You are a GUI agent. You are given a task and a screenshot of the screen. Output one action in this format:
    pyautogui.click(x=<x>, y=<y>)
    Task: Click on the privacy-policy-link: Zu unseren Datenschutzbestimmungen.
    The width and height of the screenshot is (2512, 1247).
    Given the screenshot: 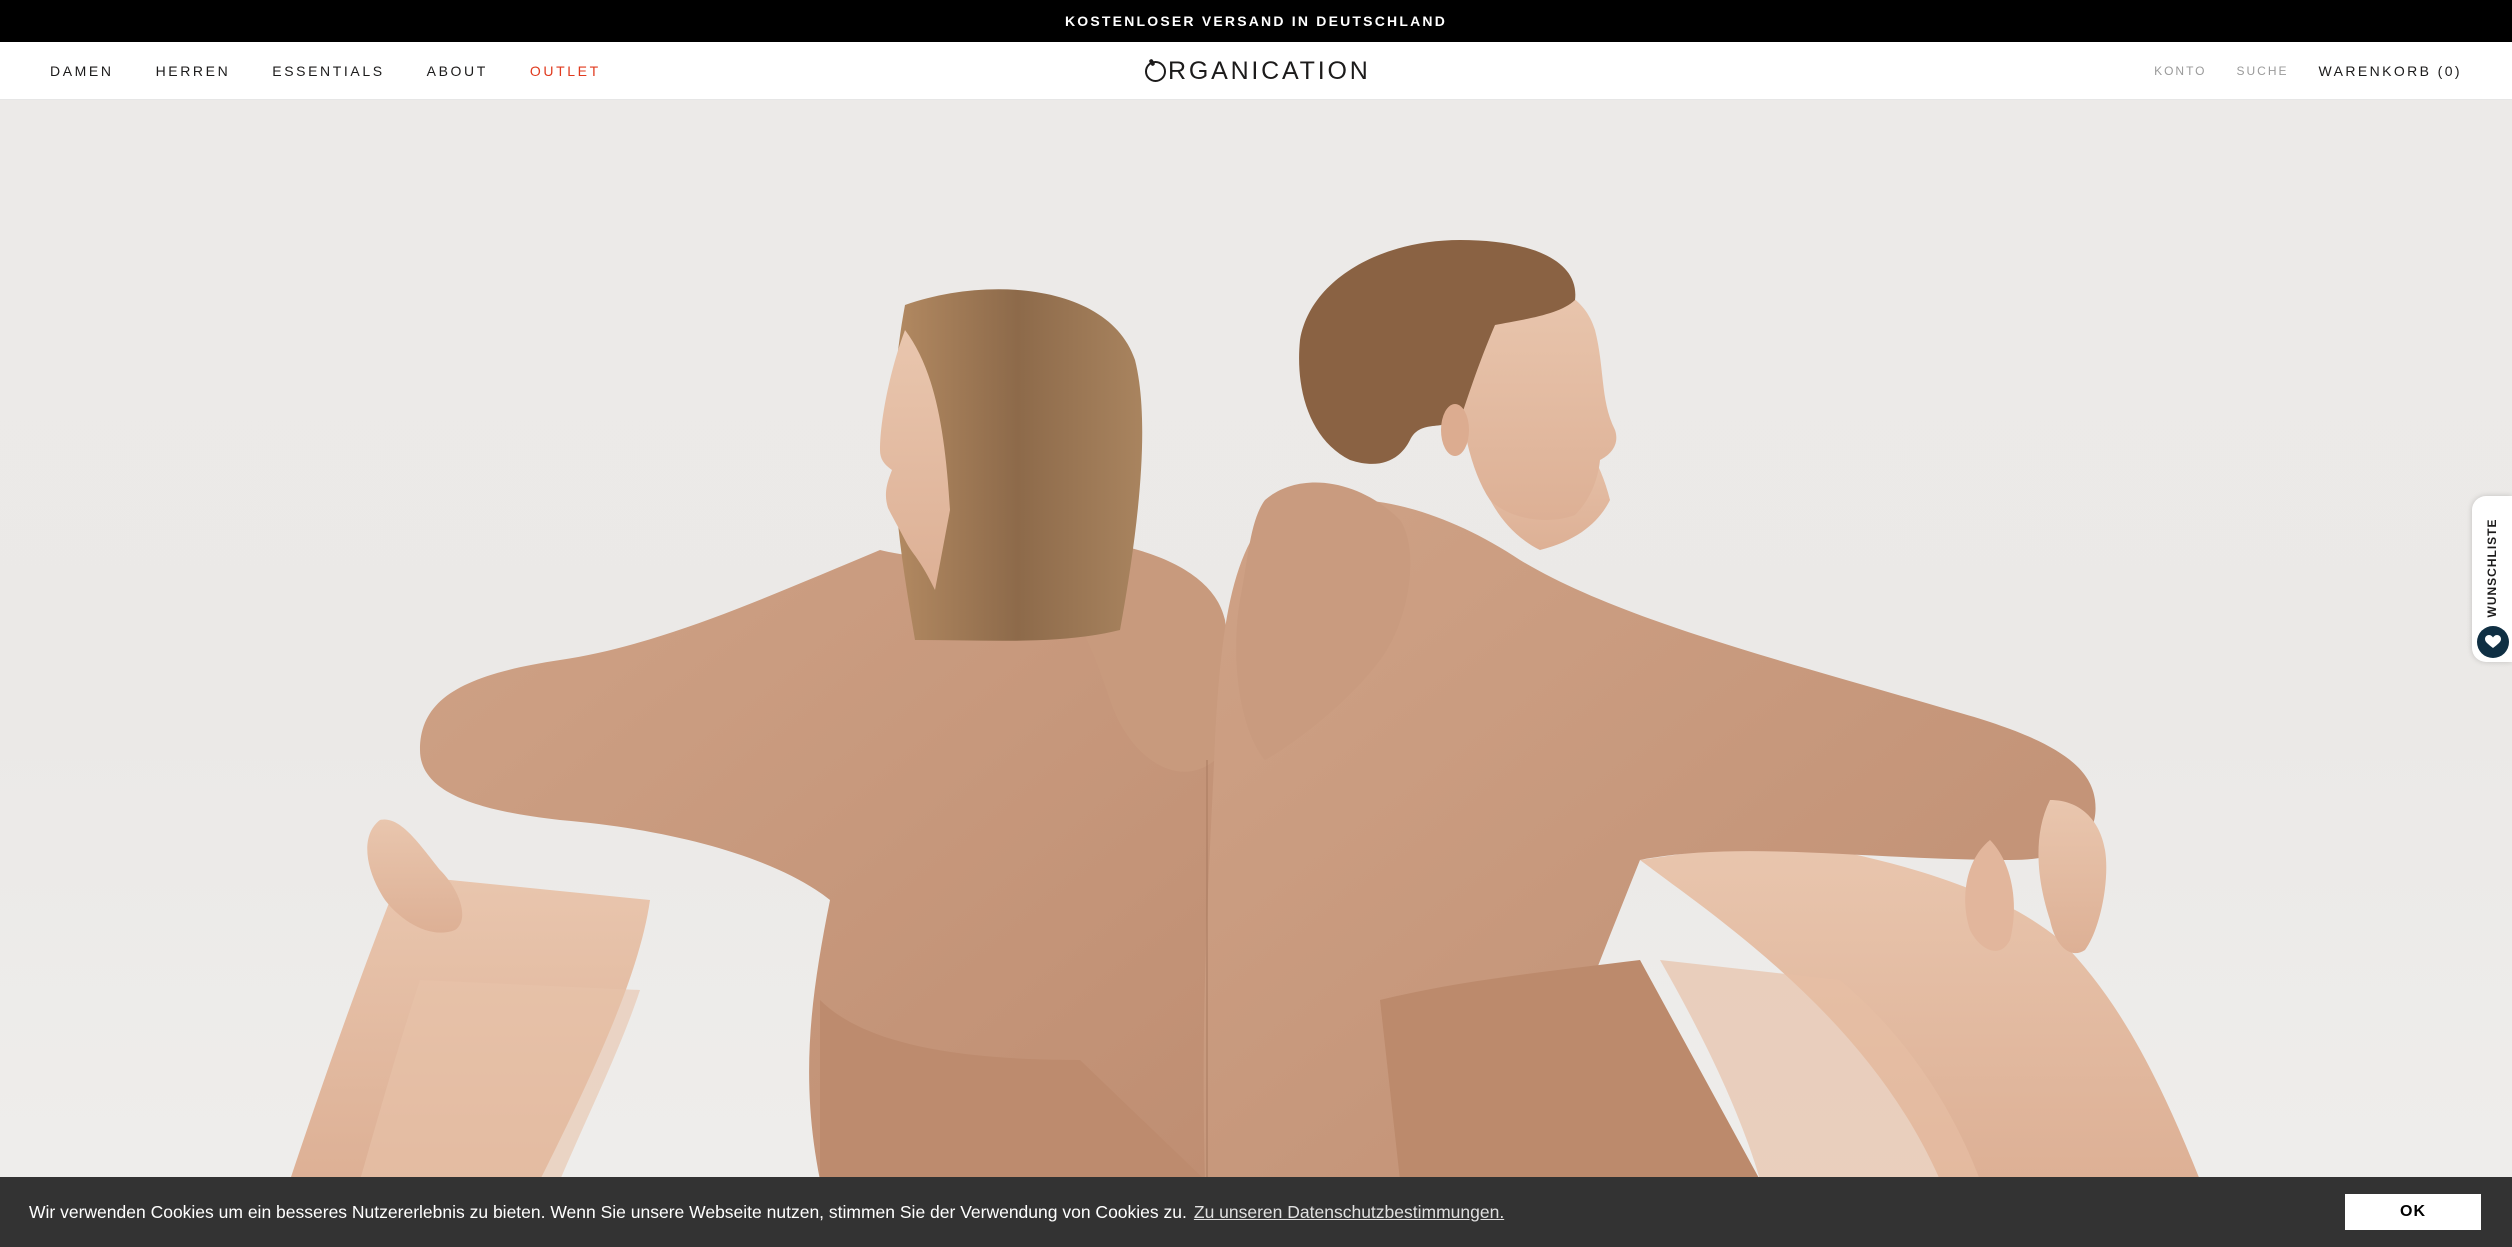 What is the action you would take?
    pyautogui.click(x=1349, y=1212)
    